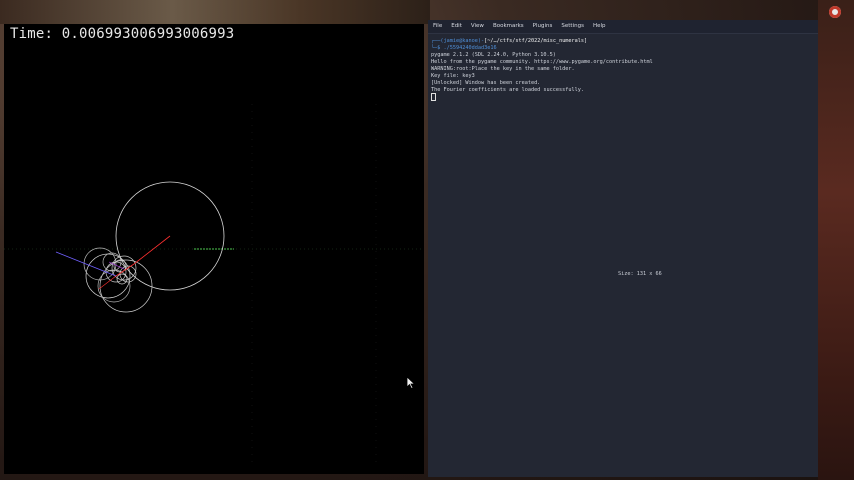 The image size is (854, 480). Describe the element at coordinates (640, 274) in the screenshot. I see `terminal-size-label: Size: 131 x 66` at that location.